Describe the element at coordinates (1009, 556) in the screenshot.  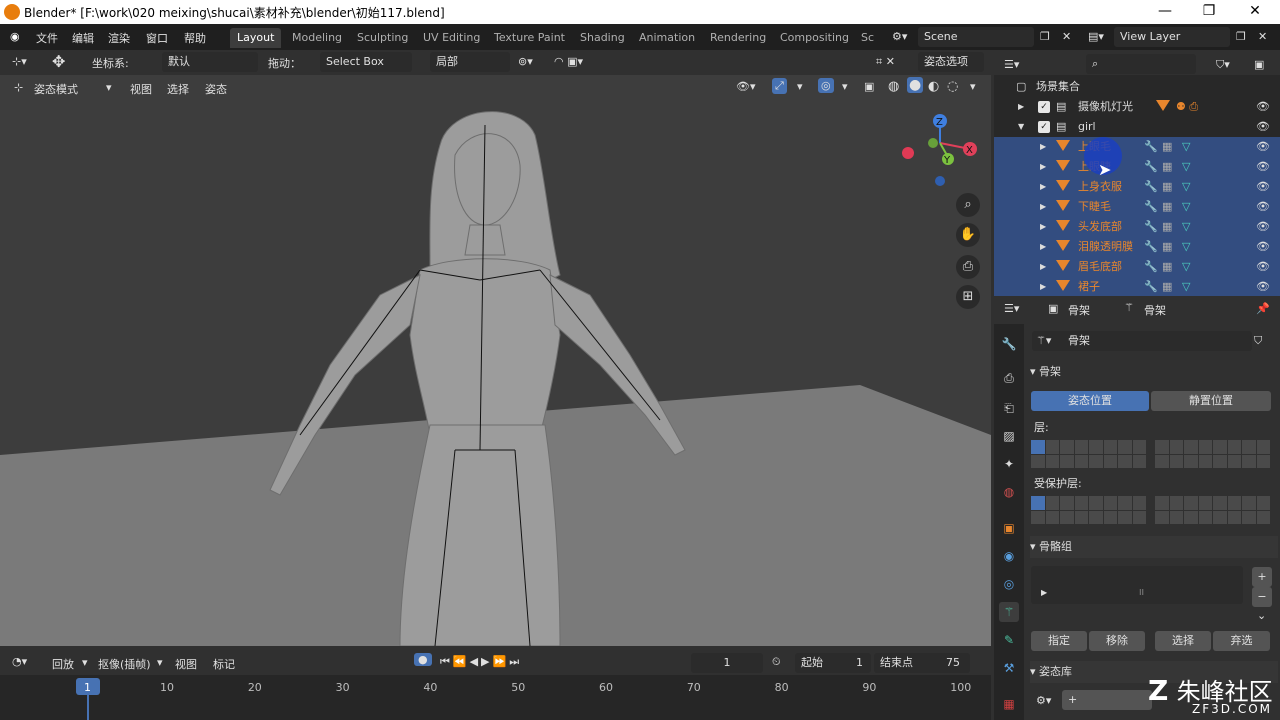
I see `modifier-tab-icon: ◉` at that location.